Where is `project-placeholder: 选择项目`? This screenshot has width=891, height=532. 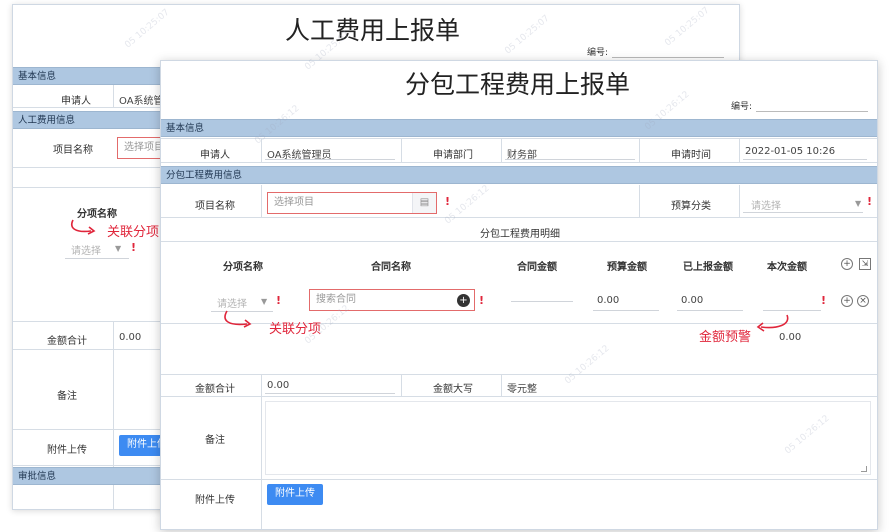
project-placeholder: 选择项目 is located at coordinates (294, 202).